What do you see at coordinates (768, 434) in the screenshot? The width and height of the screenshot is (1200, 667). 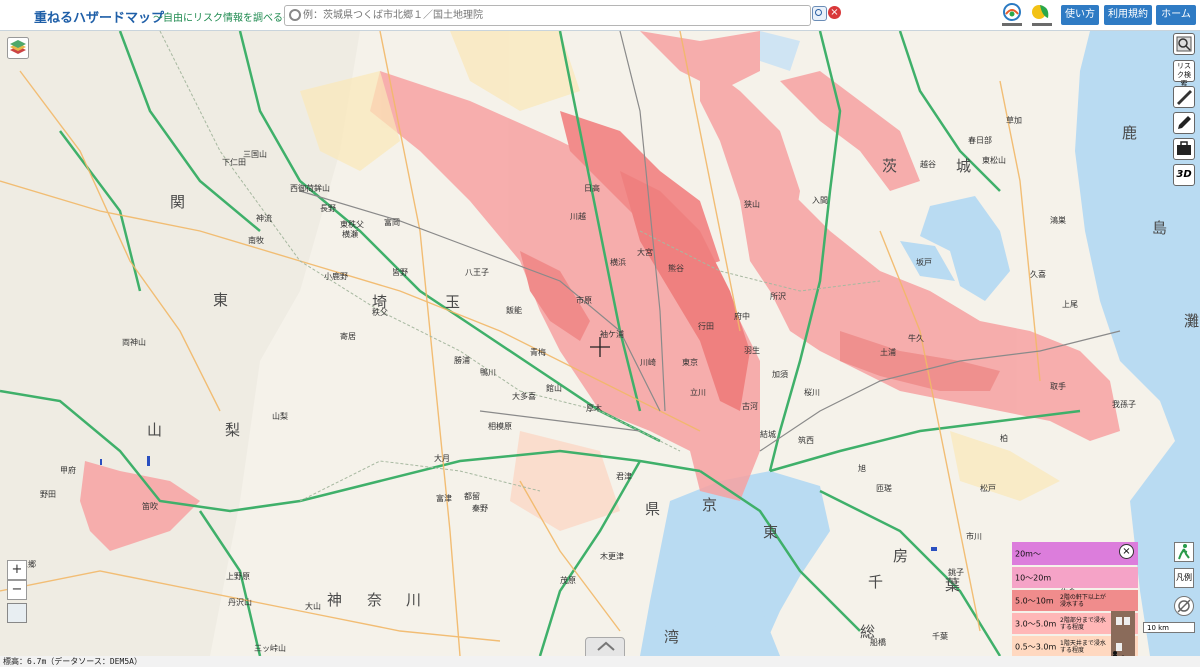 I see `town-label: 結城` at bounding box center [768, 434].